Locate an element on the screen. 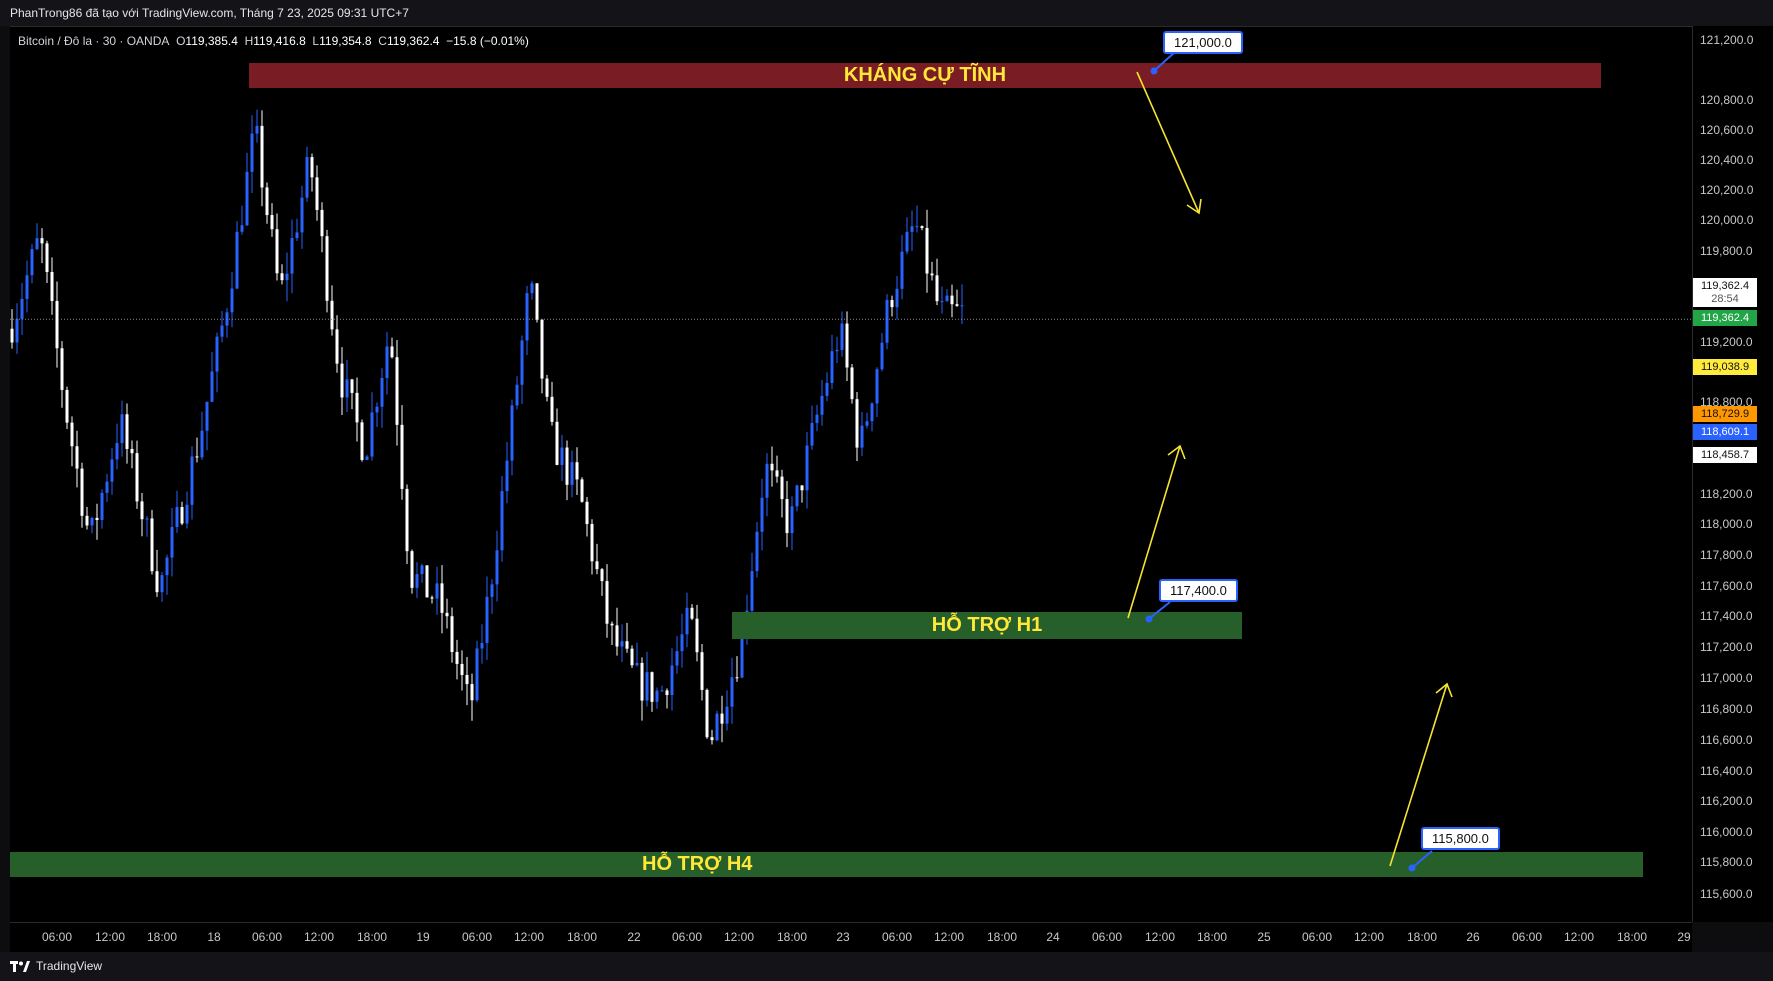 The height and width of the screenshot is (981, 1773). current-price: 119,362.4 is located at coordinates (1725, 286).